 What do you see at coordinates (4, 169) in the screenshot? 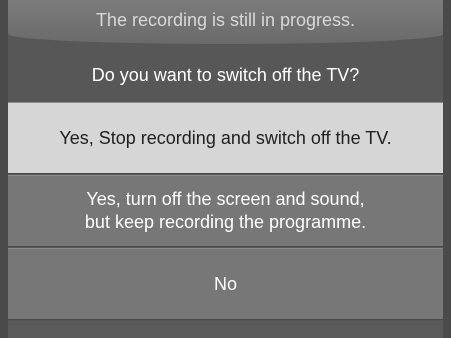
I see `dialog-left-edge` at bounding box center [4, 169].